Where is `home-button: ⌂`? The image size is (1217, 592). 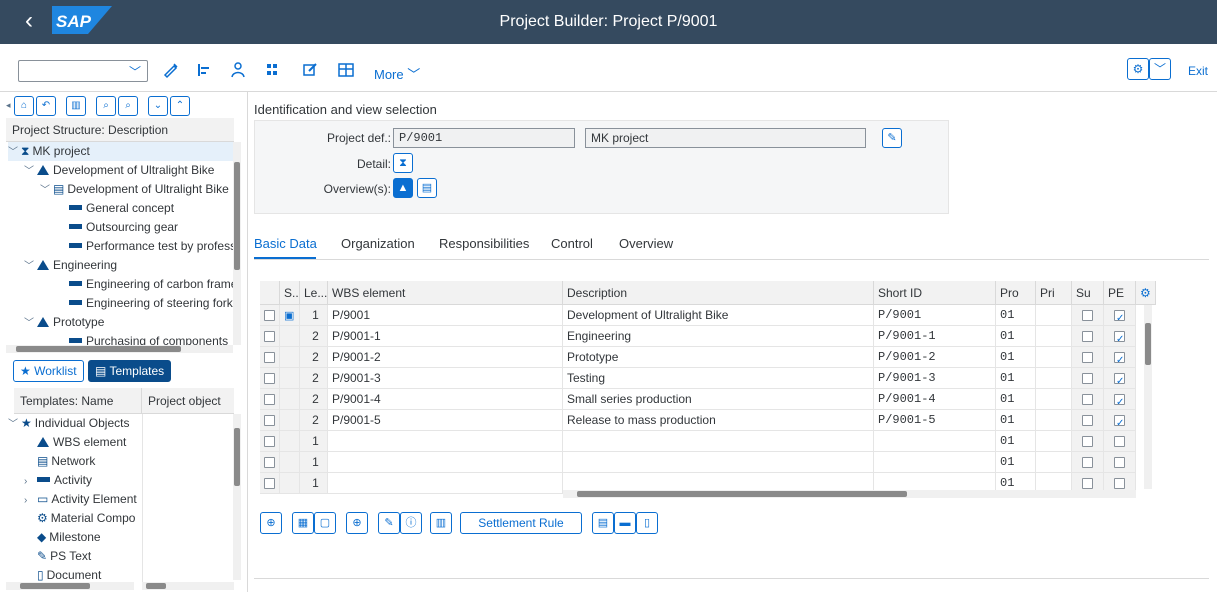 home-button: ⌂ is located at coordinates (24, 106).